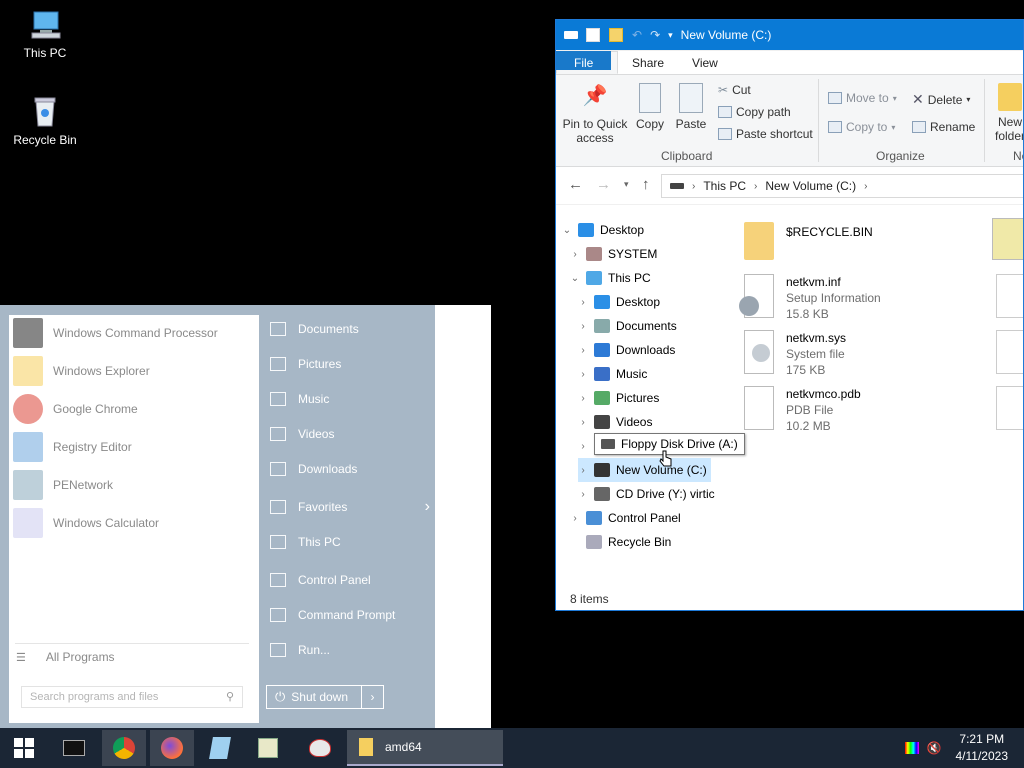 This screenshot has width=1024, height=768. Describe the element at coordinates (595, 114) in the screenshot. I see `pin-to-quick-access-button: 📌 Pin to Quick access` at that location.